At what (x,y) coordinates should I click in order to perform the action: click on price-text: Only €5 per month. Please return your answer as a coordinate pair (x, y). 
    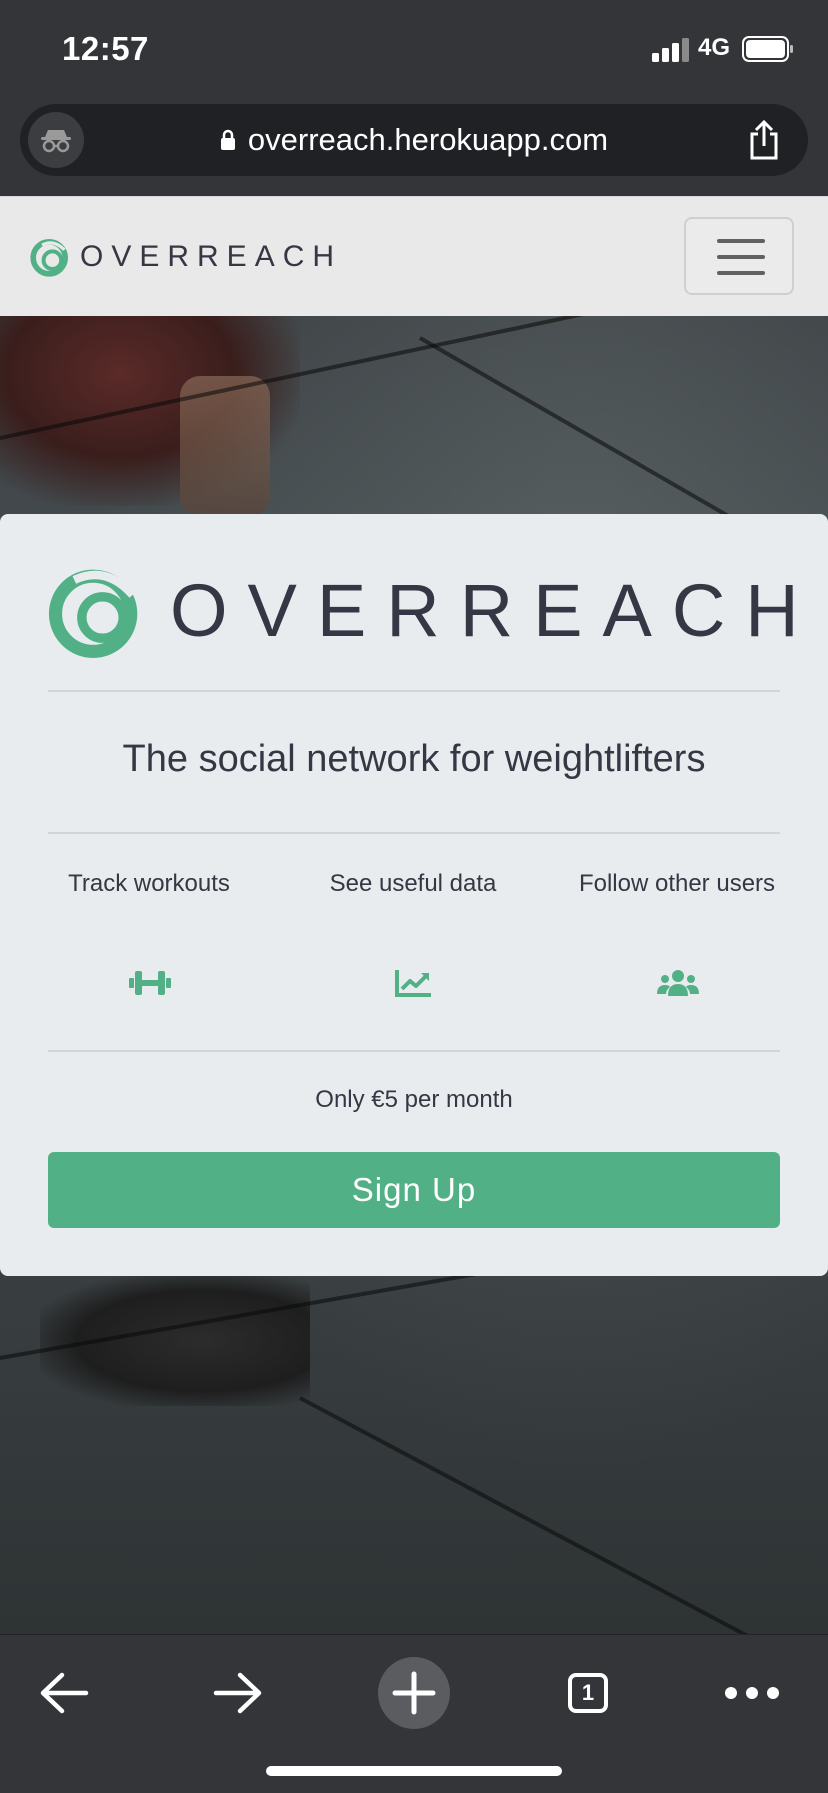
    Looking at the image, I should click on (414, 1099).